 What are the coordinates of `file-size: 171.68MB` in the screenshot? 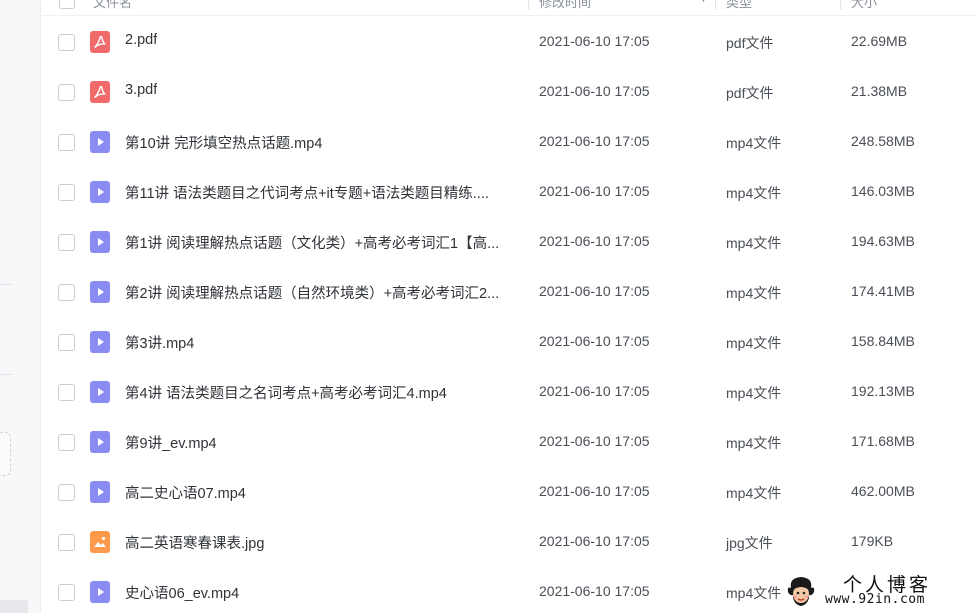 It's located at (883, 441).